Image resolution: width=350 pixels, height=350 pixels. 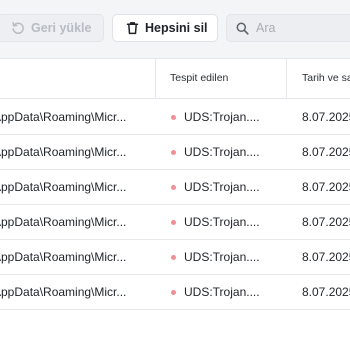 What do you see at coordinates (18, 28) in the screenshot?
I see `restore-icon` at bounding box center [18, 28].